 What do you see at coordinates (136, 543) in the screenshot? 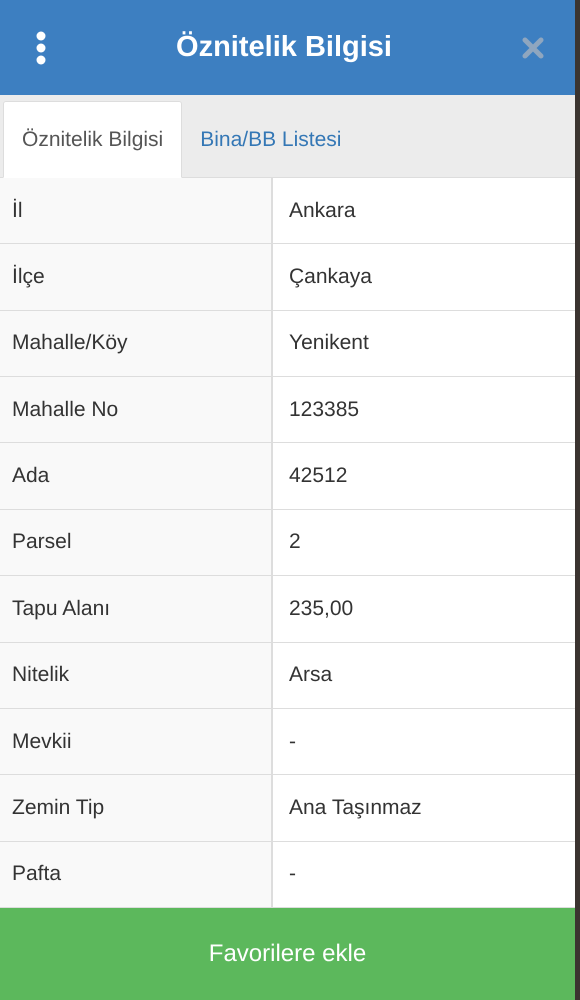
I see `table-cell: Parsel` at bounding box center [136, 543].